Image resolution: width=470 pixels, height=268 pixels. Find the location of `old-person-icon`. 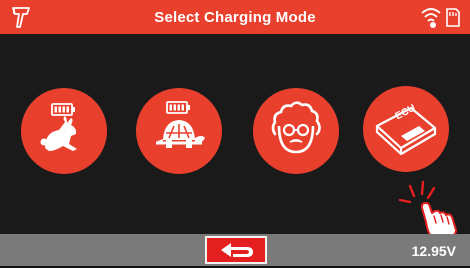

old-person-icon is located at coordinates (296, 127).